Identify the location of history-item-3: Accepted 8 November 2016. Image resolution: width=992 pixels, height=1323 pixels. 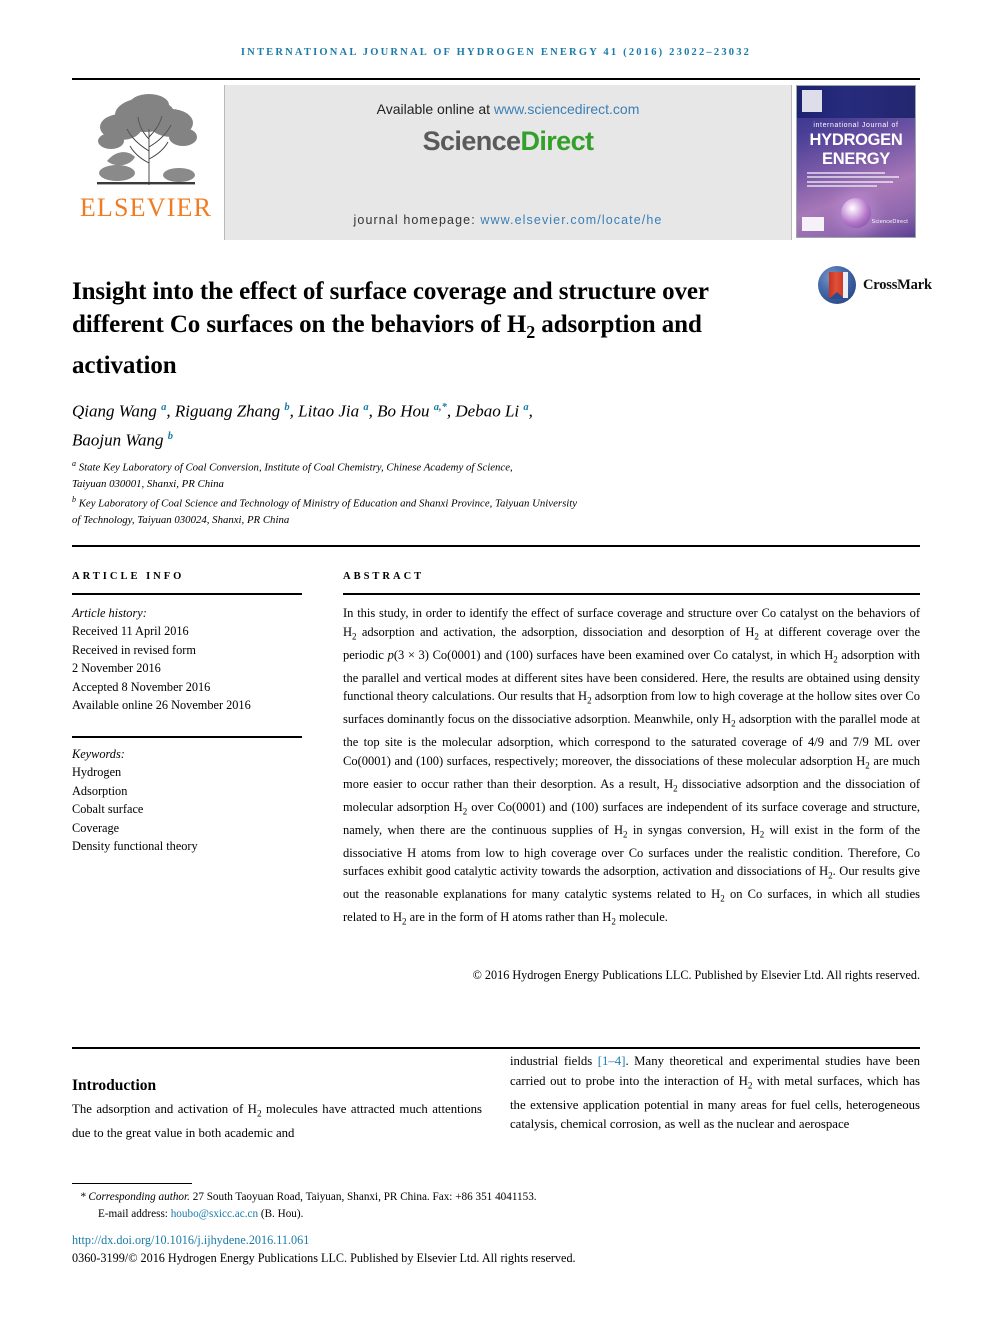
(141, 686).